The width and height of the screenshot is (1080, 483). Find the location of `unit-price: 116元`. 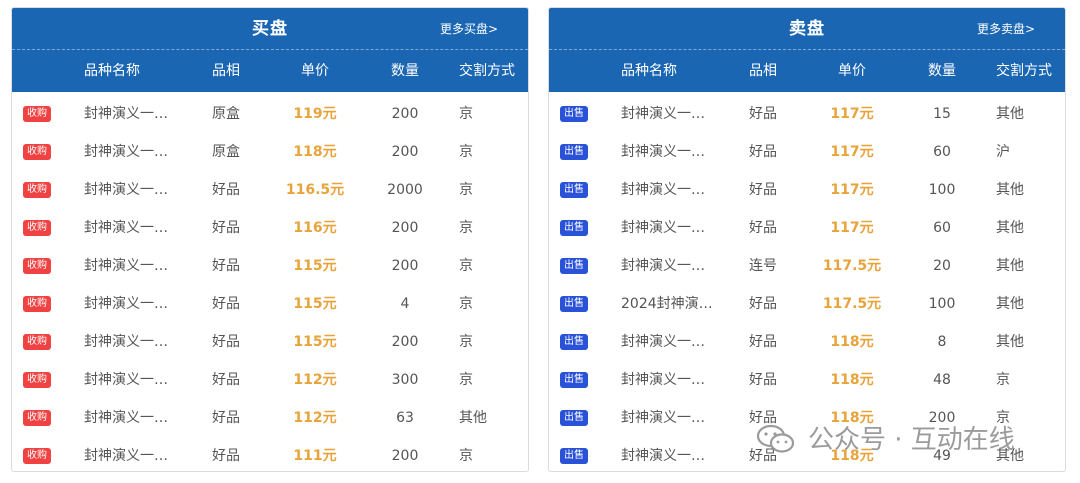

unit-price: 116元 is located at coordinates (315, 228).